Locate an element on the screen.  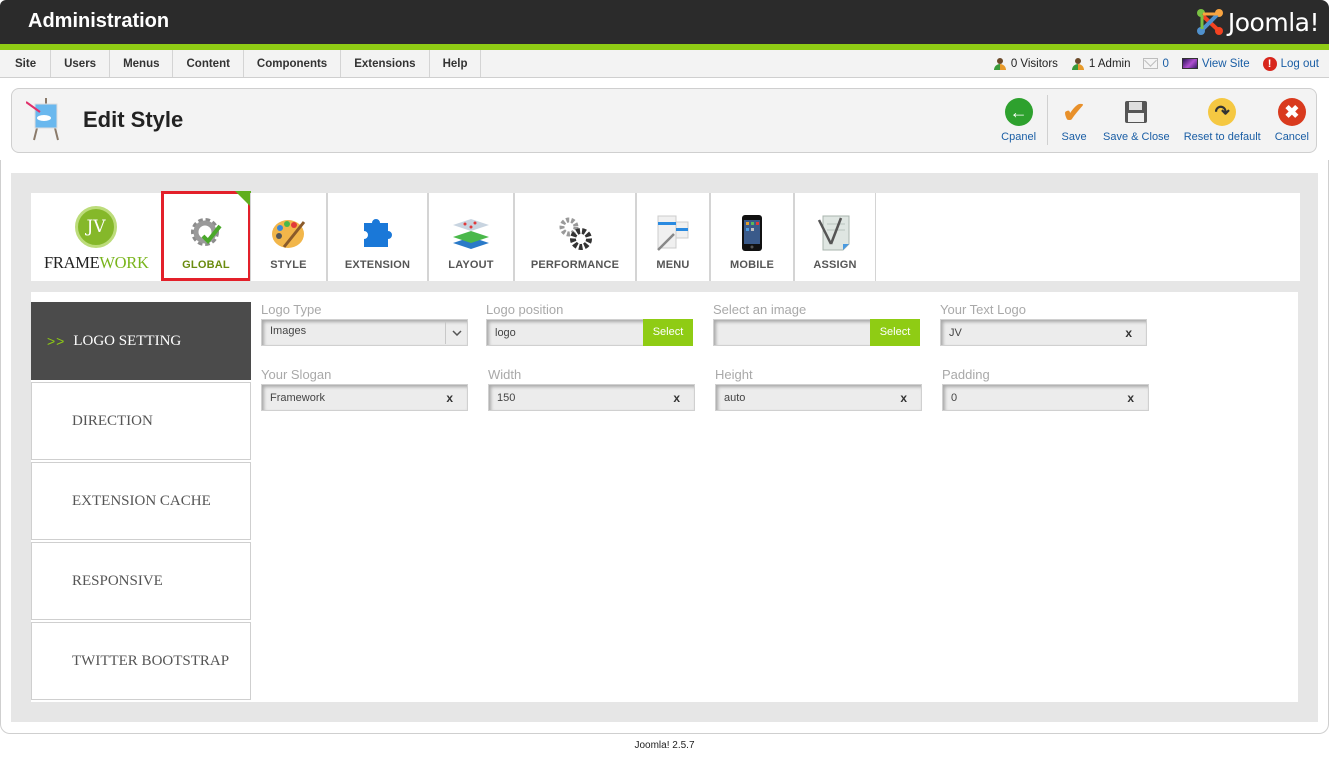
jv-badge: JV is located at coordinates (96, 227).